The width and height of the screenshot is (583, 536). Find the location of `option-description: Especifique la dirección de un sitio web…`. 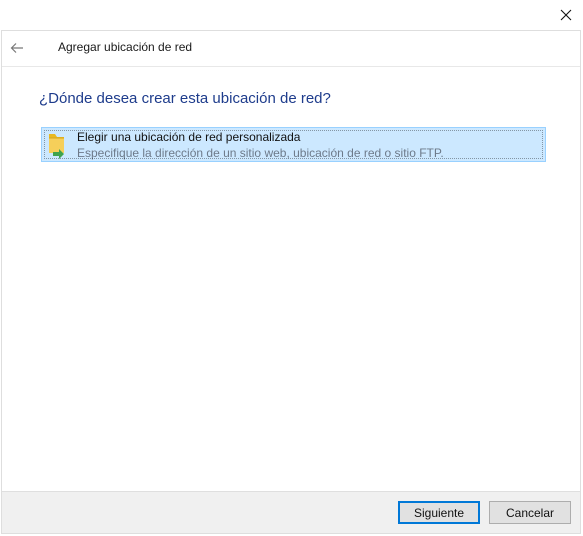

option-description: Especifique la dirección de un sitio web… is located at coordinates (260, 153).